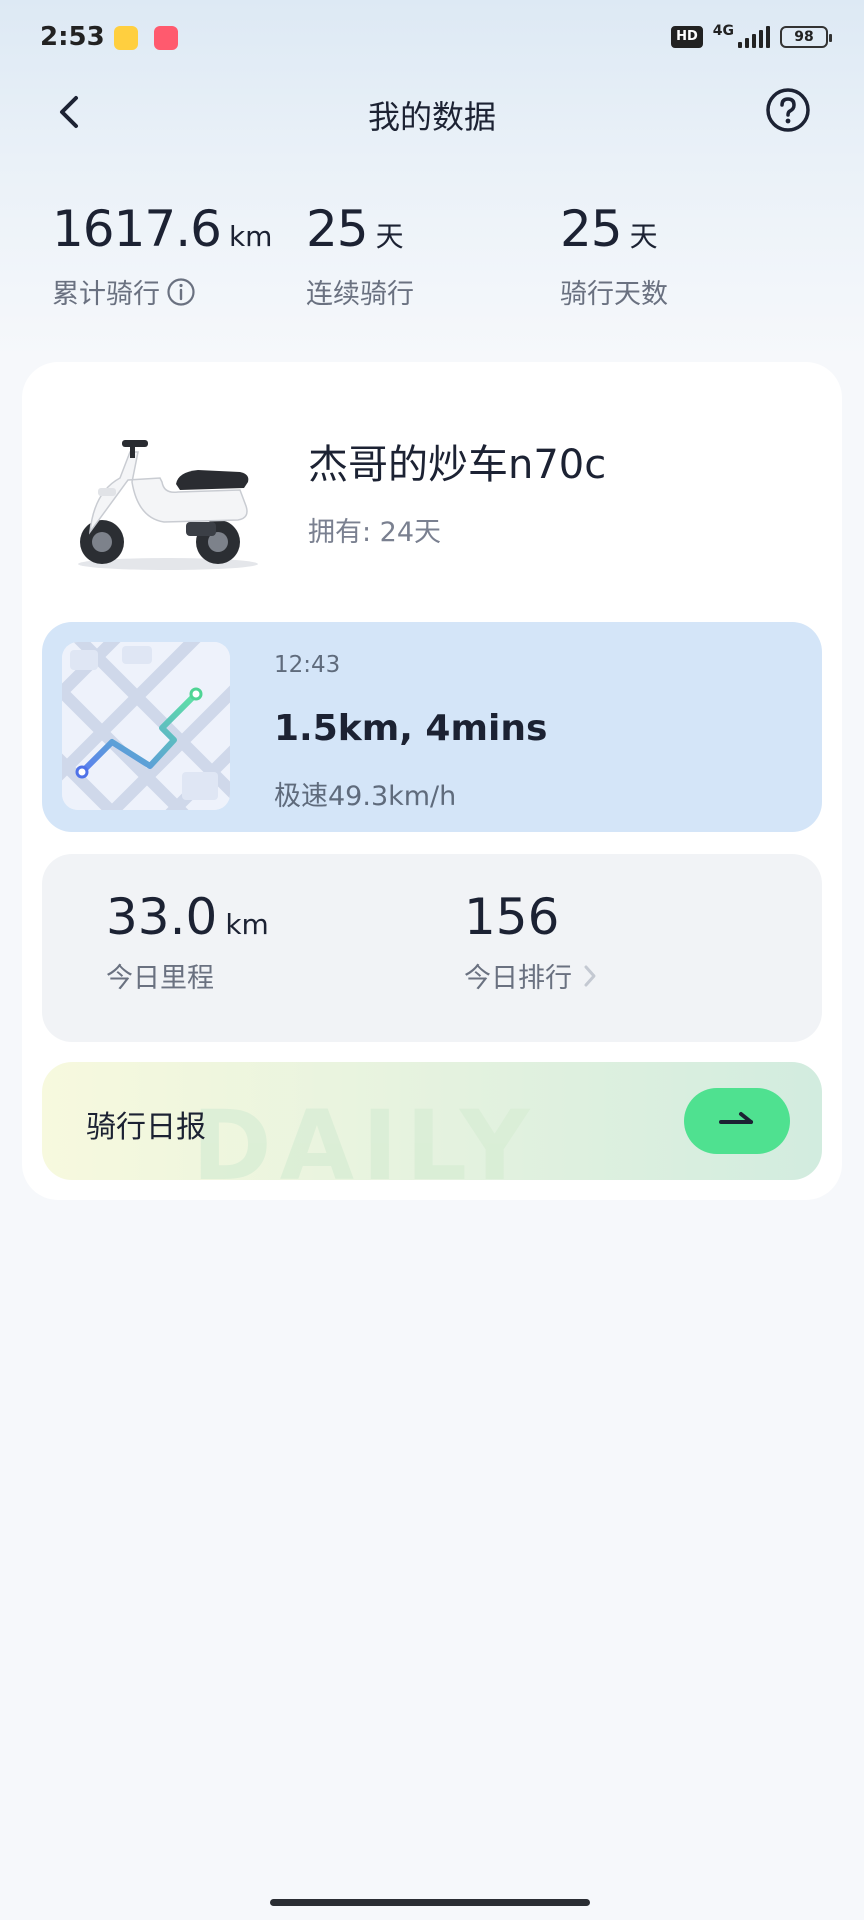 This screenshot has width=864, height=1920. What do you see at coordinates (250, 236) in the screenshot?
I see `stat-unit: km` at bounding box center [250, 236].